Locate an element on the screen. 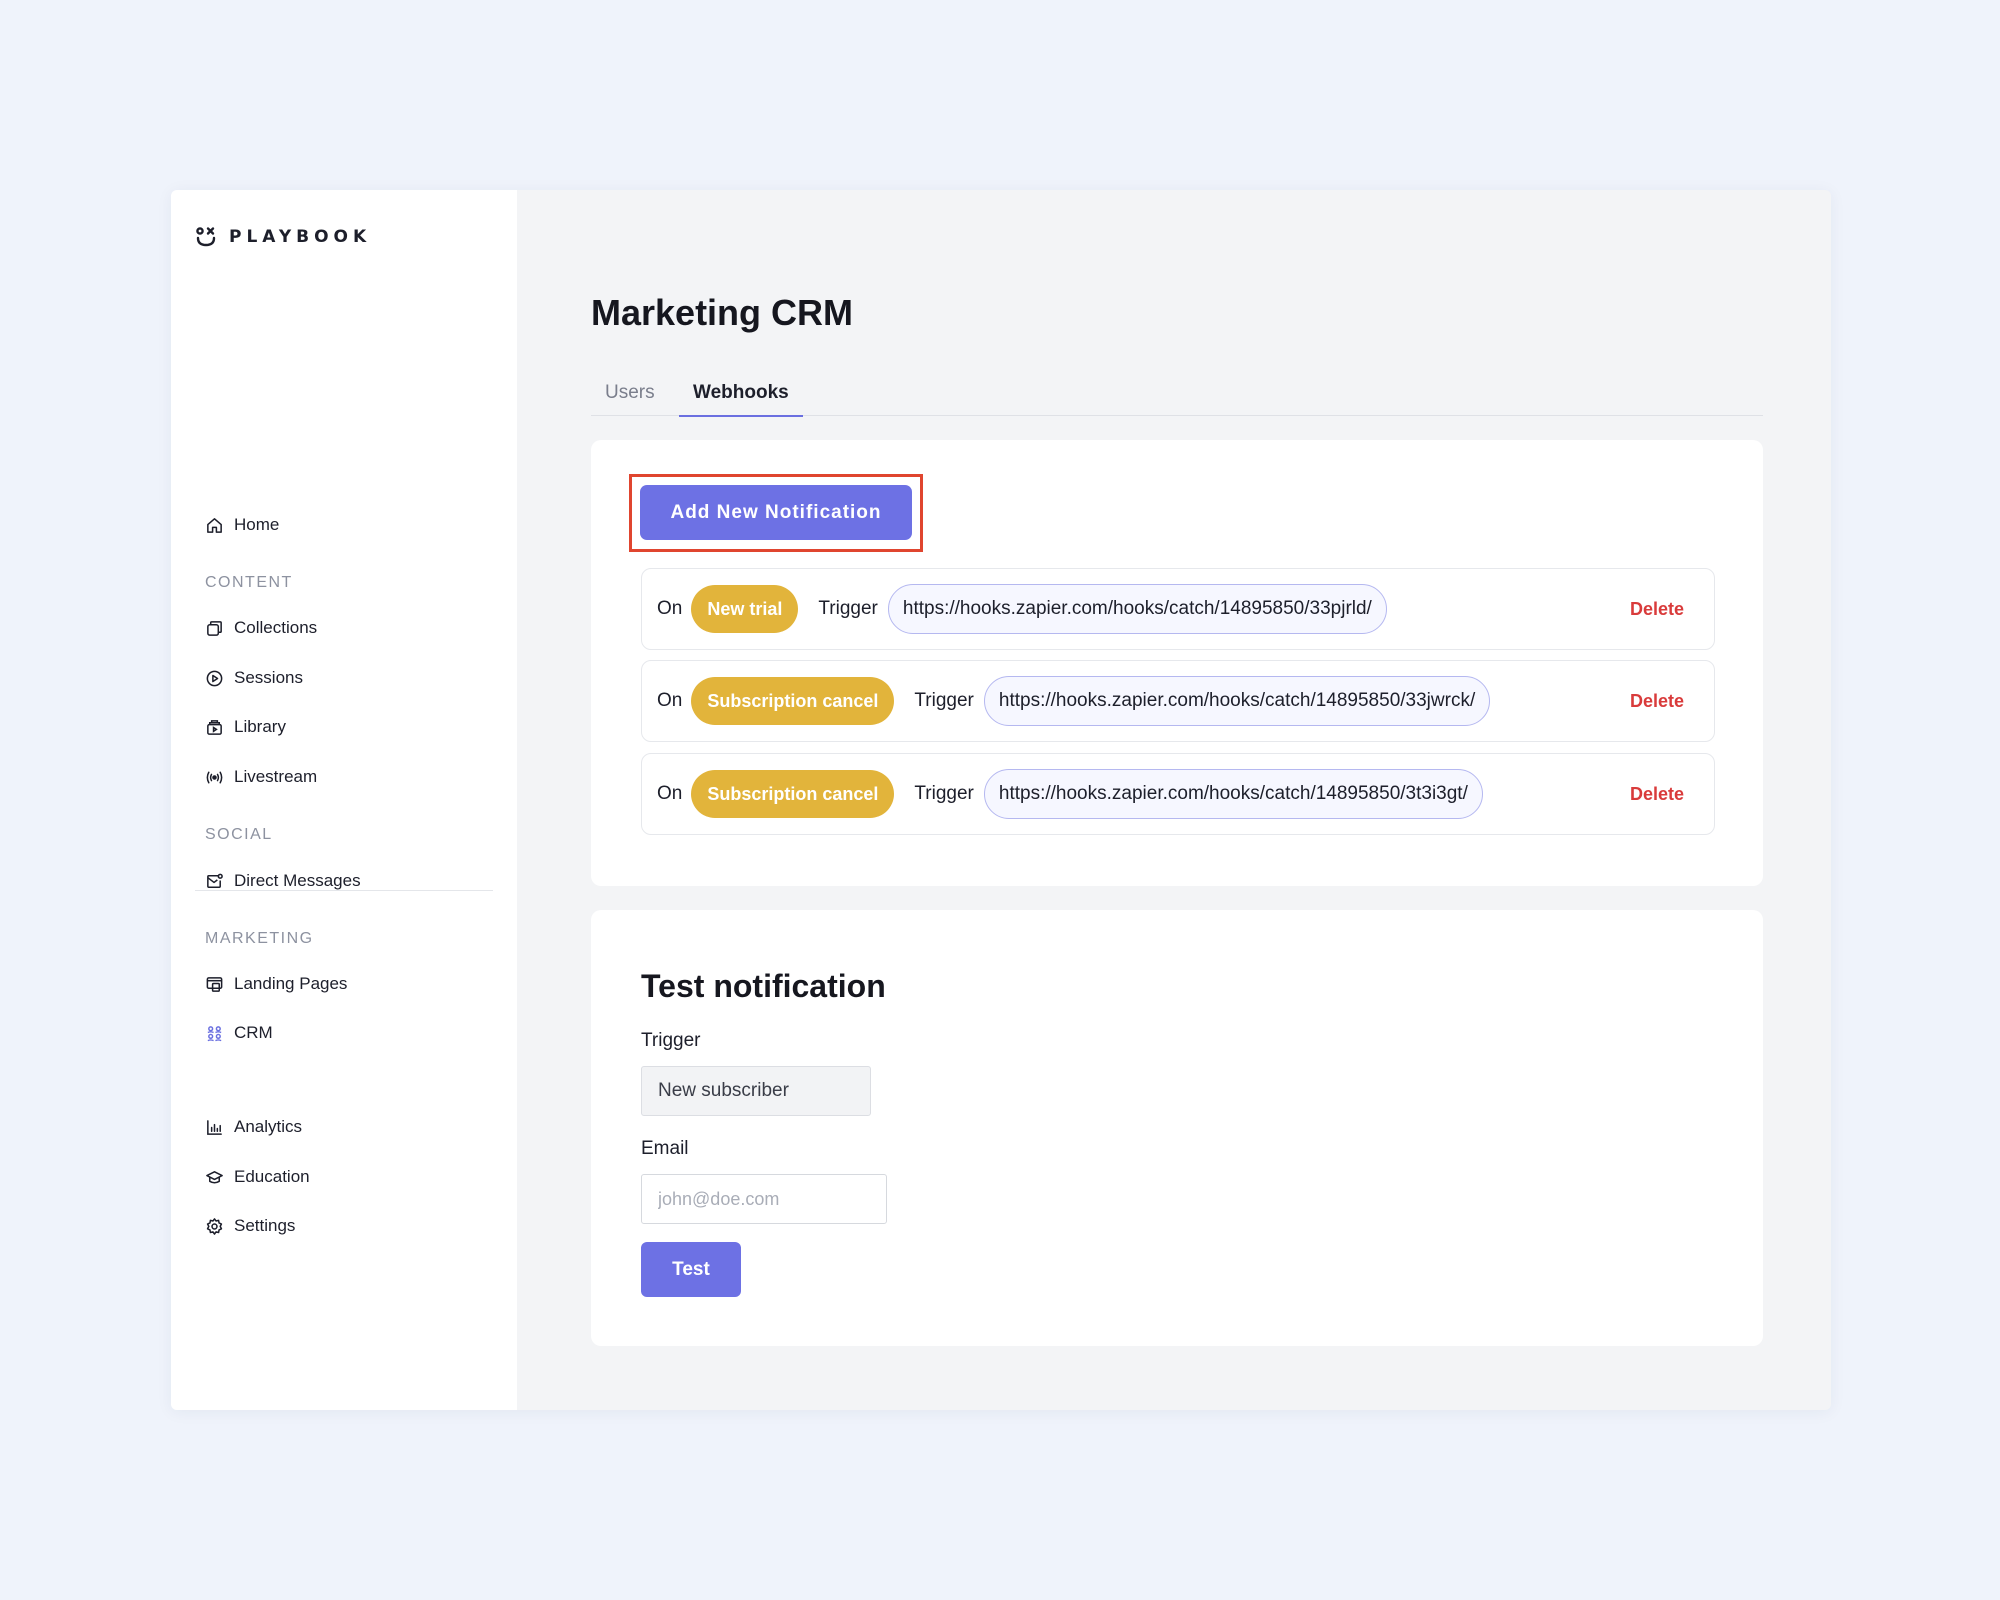 Image resolution: width=2000 pixels, height=1600 pixels. email-field-label: Email is located at coordinates (665, 1148).